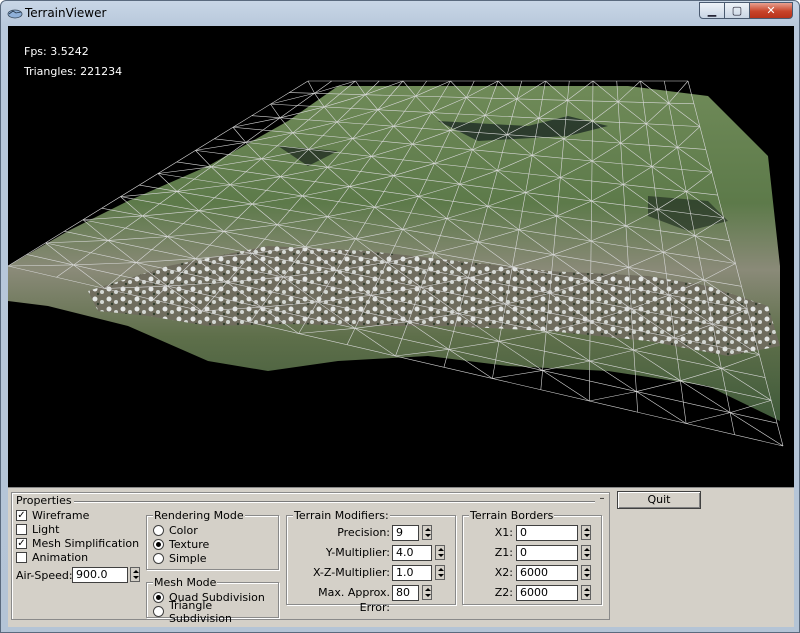  Describe the element at coordinates (412, 553) in the screenshot. I see `y-multiplier-input: 4.0` at that location.